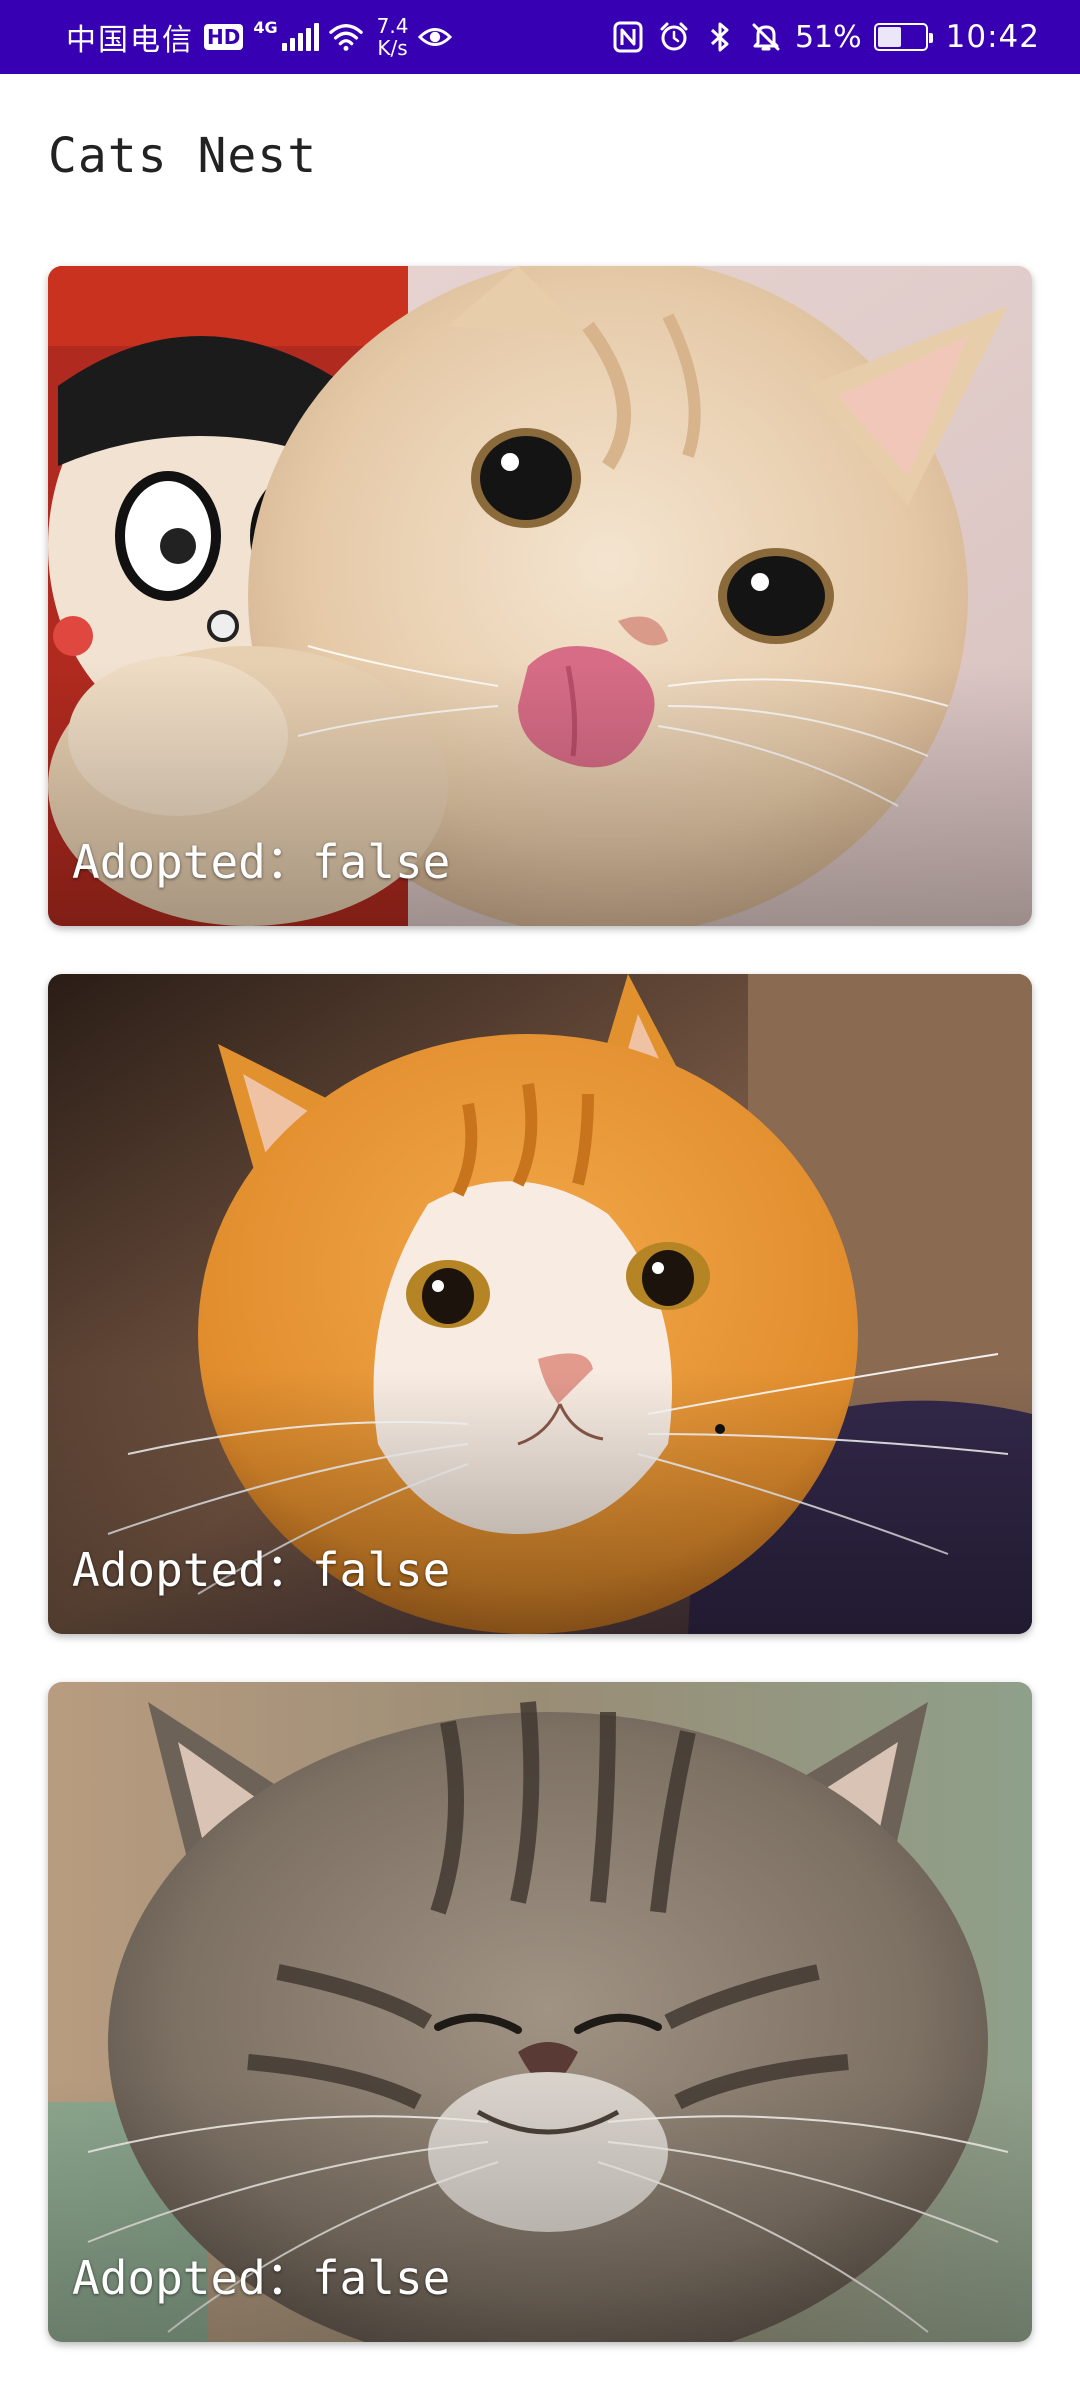  I want to click on battery-level, so click(889, 37).